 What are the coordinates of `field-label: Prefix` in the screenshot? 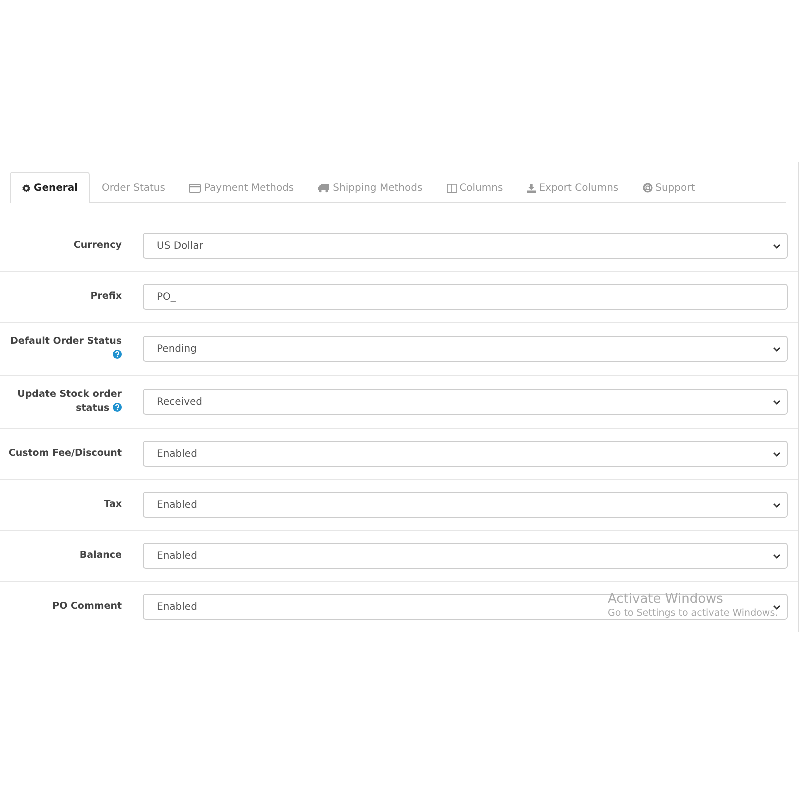 It's located at (106, 297).